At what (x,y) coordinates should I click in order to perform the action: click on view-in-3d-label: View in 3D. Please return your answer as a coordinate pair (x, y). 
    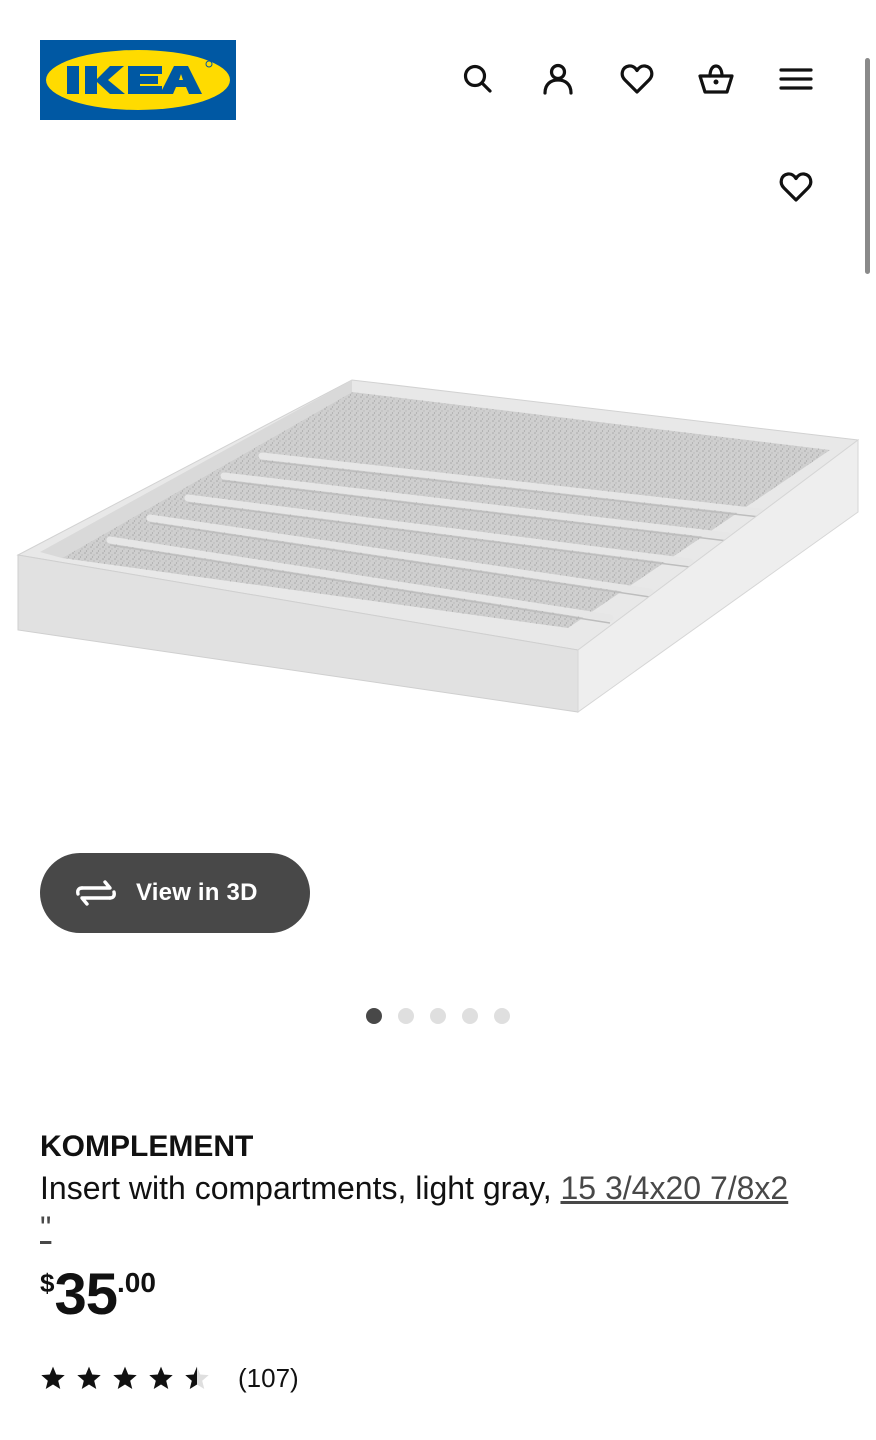
    Looking at the image, I should click on (197, 892).